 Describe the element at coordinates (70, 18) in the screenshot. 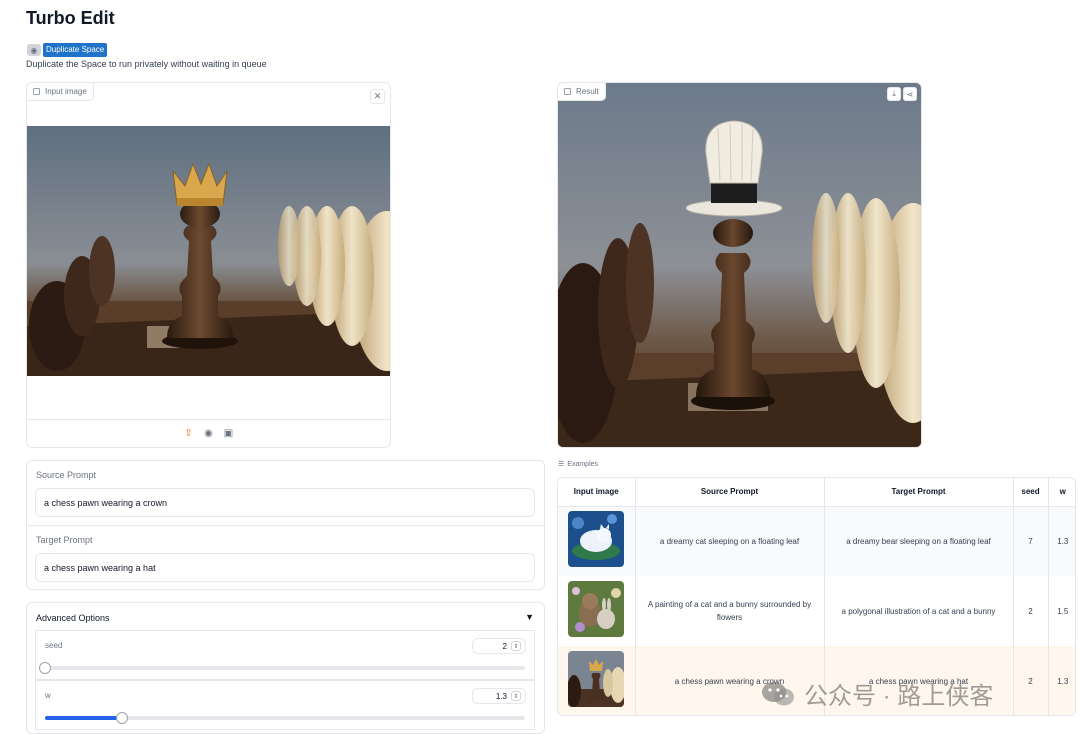

I see `page-title: Turbo Edit` at that location.